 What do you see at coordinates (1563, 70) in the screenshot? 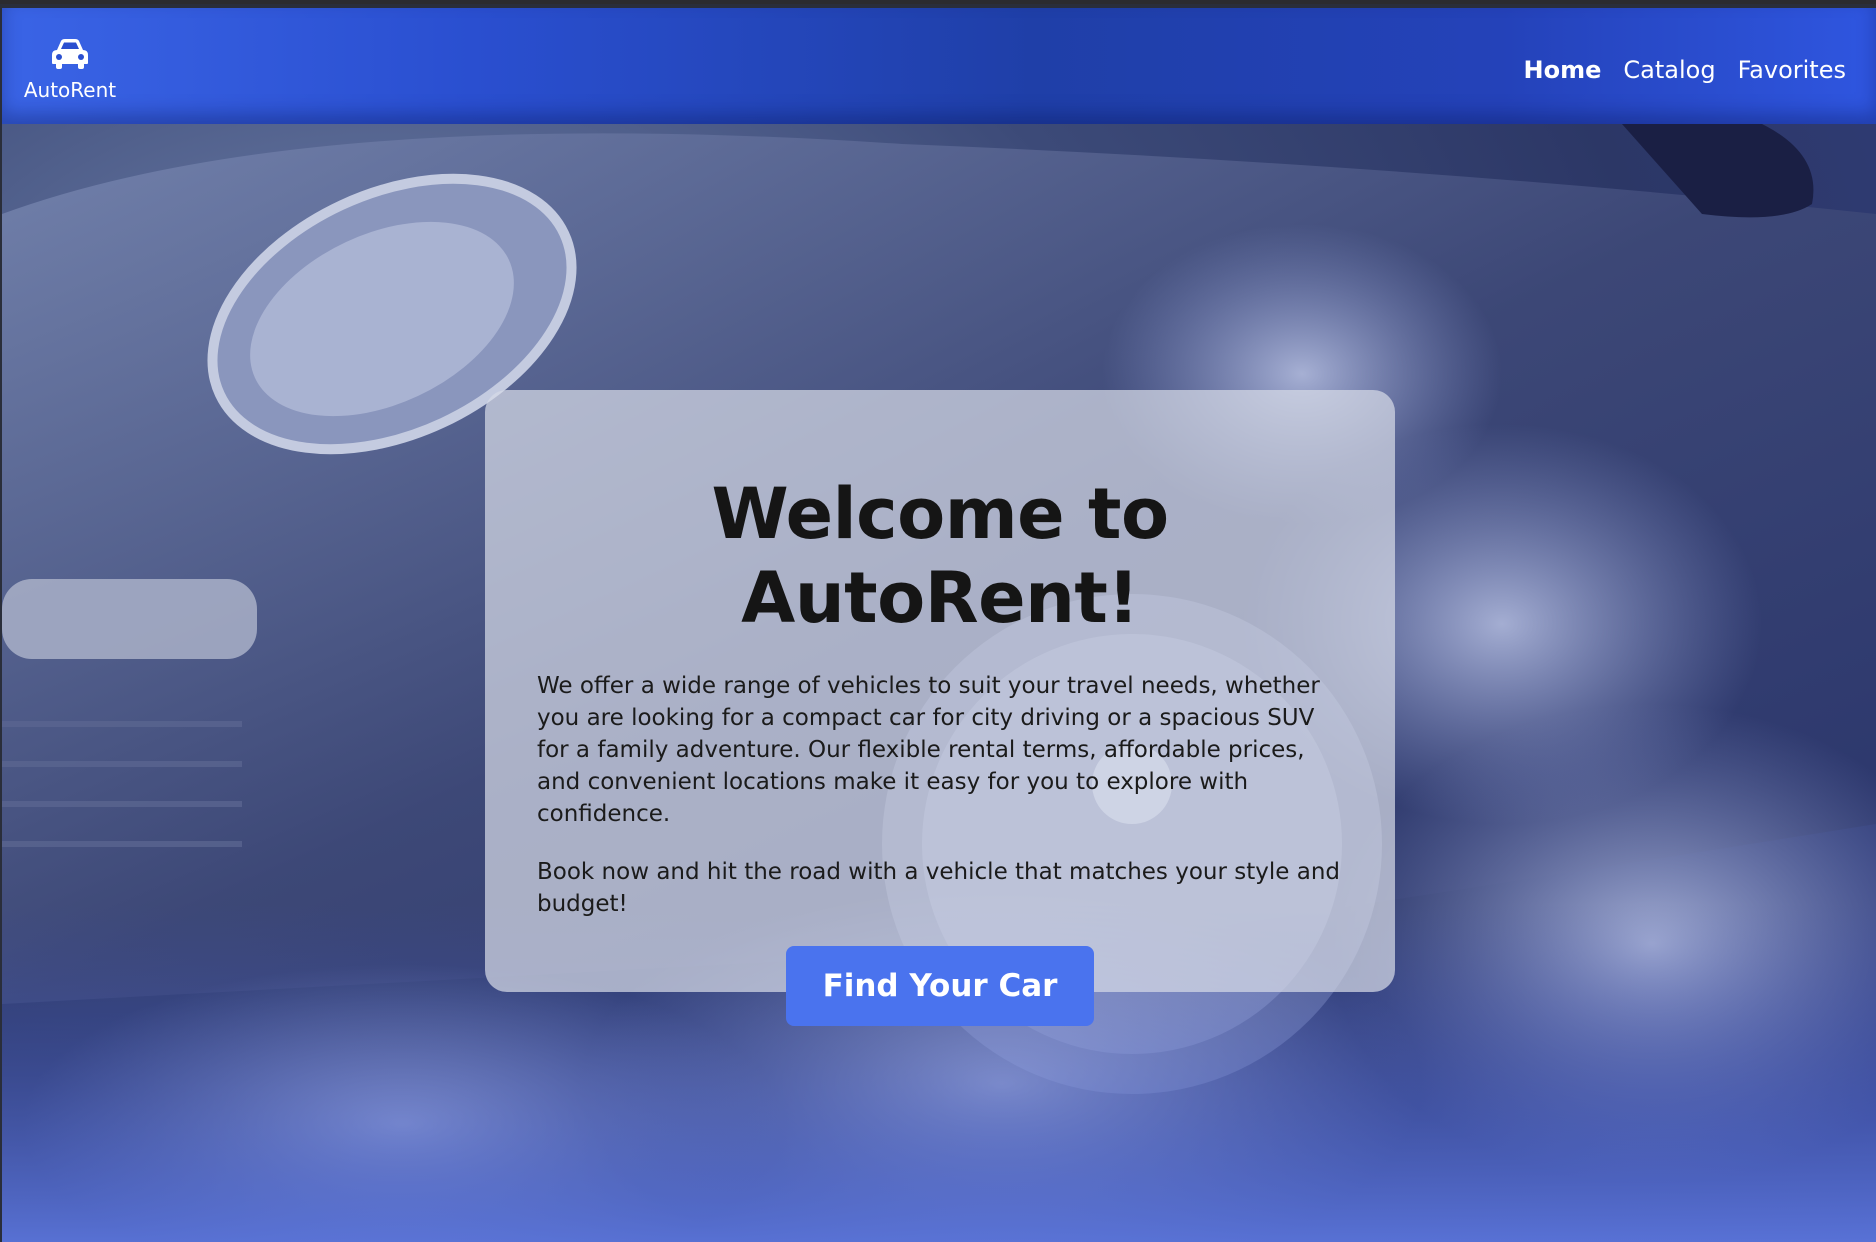
I see `nav-home: Home` at bounding box center [1563, 70].